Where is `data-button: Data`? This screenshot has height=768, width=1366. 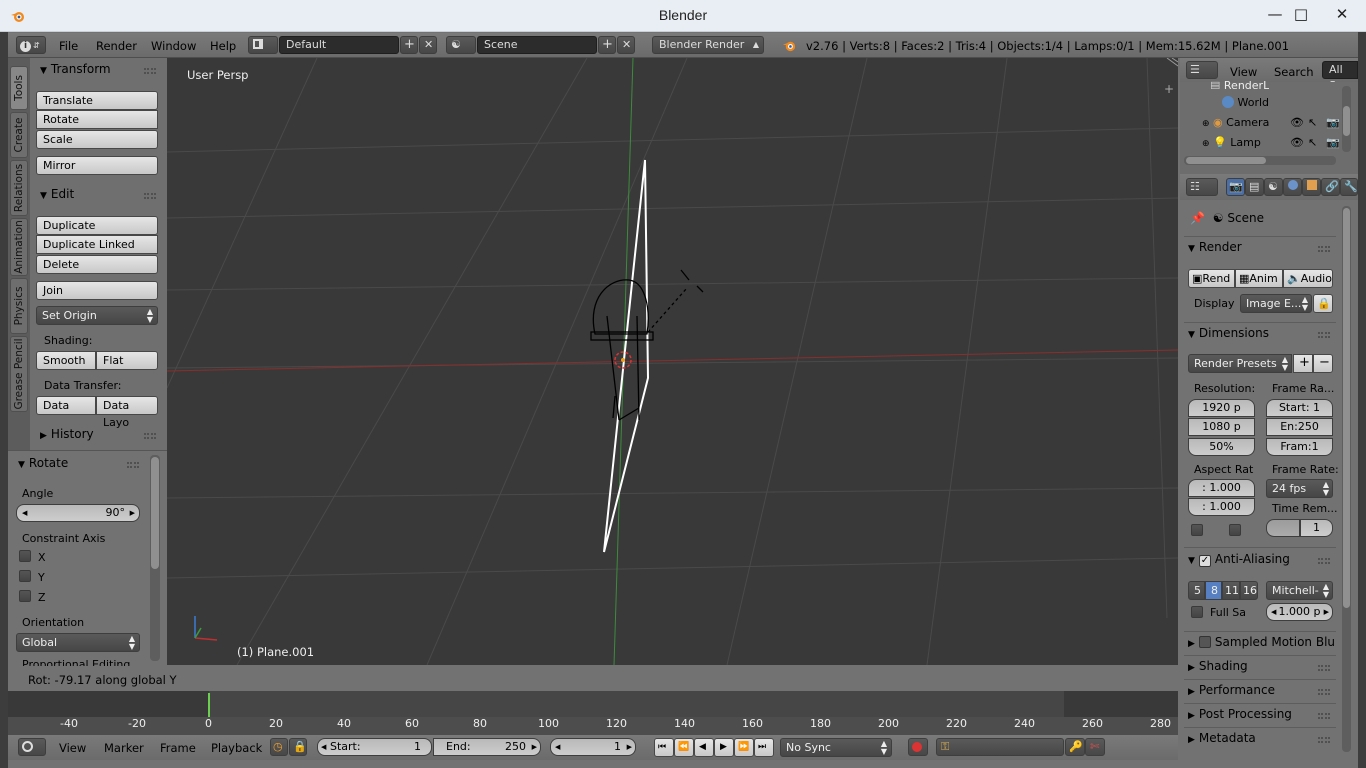 data-button: Data is located at coordinates (66, 405).